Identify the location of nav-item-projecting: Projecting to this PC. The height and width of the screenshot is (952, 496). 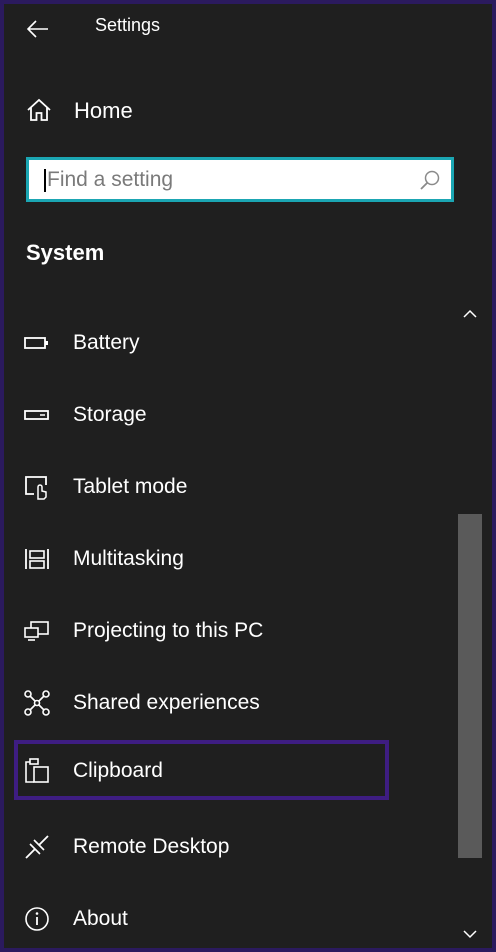
(201, 630).